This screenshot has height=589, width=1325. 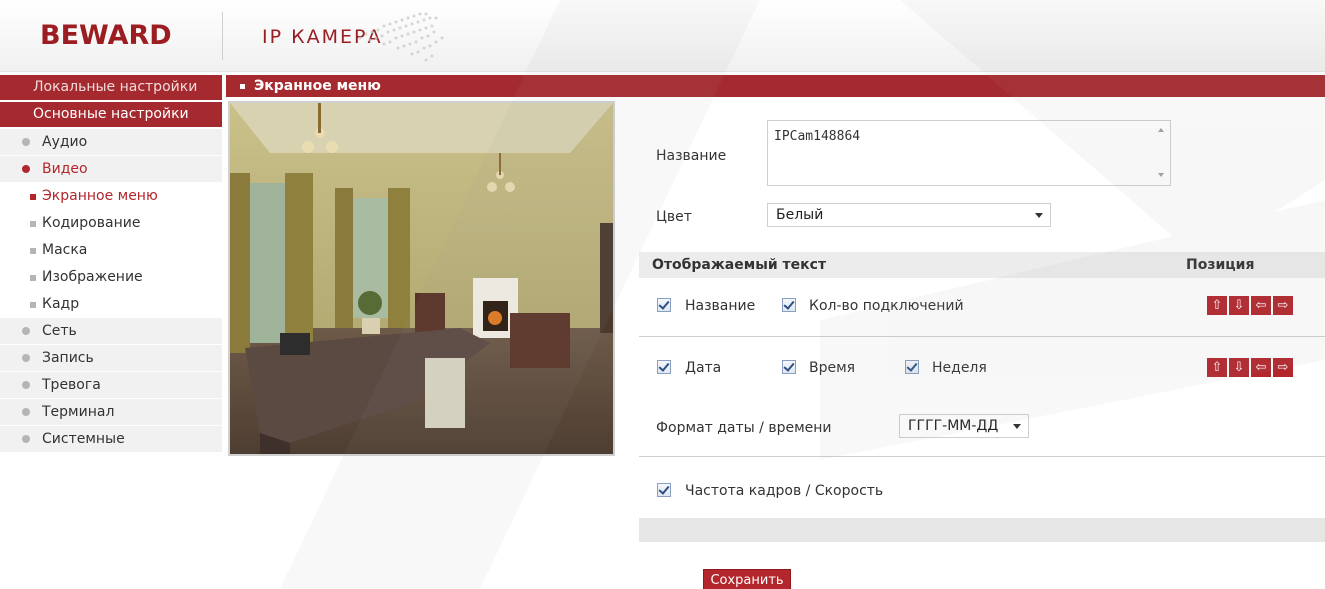 I want to click on sidebar-item-label: Тревога, so click(x=71, y=385).